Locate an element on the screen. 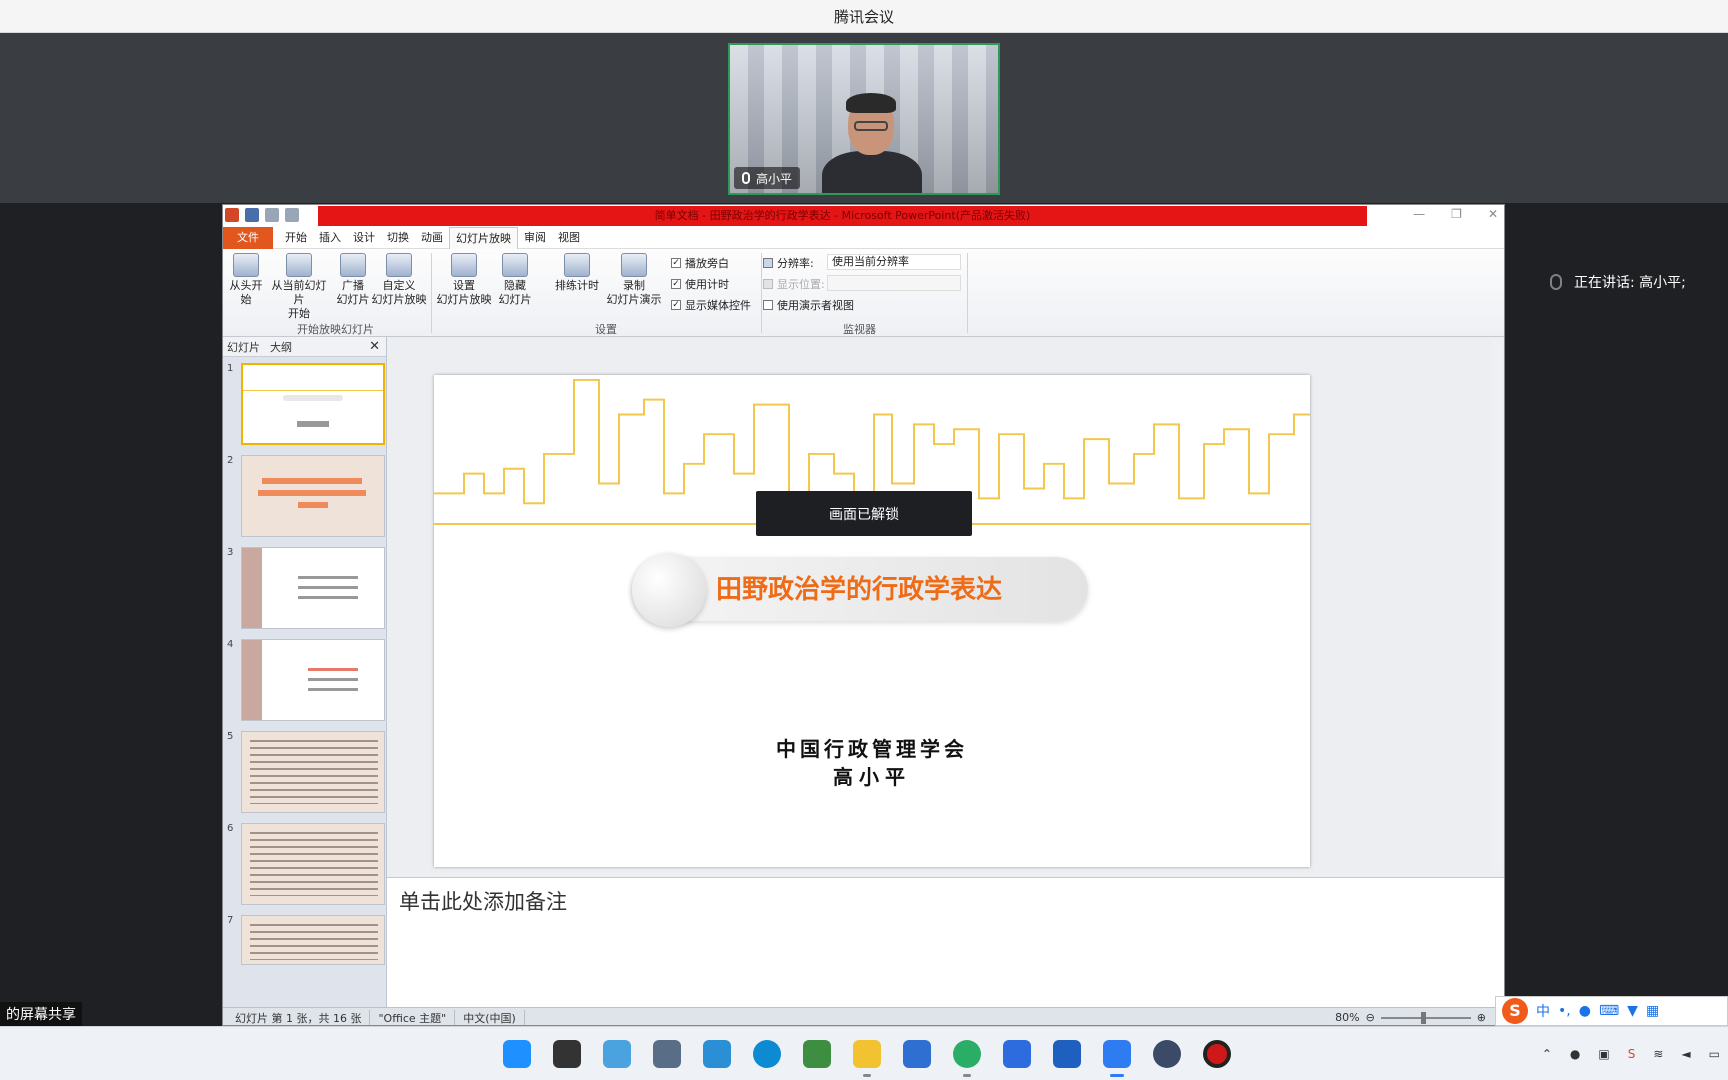 This screenshot has height=1080, width=1728. tab-outline: 大纲 is located at coordinates (281, 347).